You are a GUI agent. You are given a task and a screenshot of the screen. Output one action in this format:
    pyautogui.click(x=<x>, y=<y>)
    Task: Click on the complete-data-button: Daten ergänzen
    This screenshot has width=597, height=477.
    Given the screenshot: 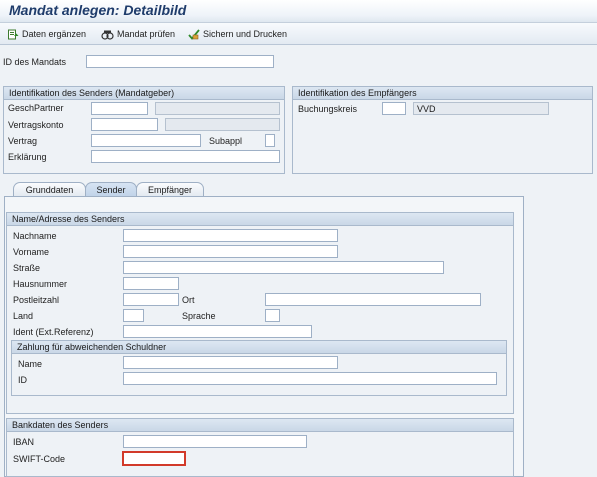 What is the action you would take?
    pyautogui.click(x=47, y=34)
    